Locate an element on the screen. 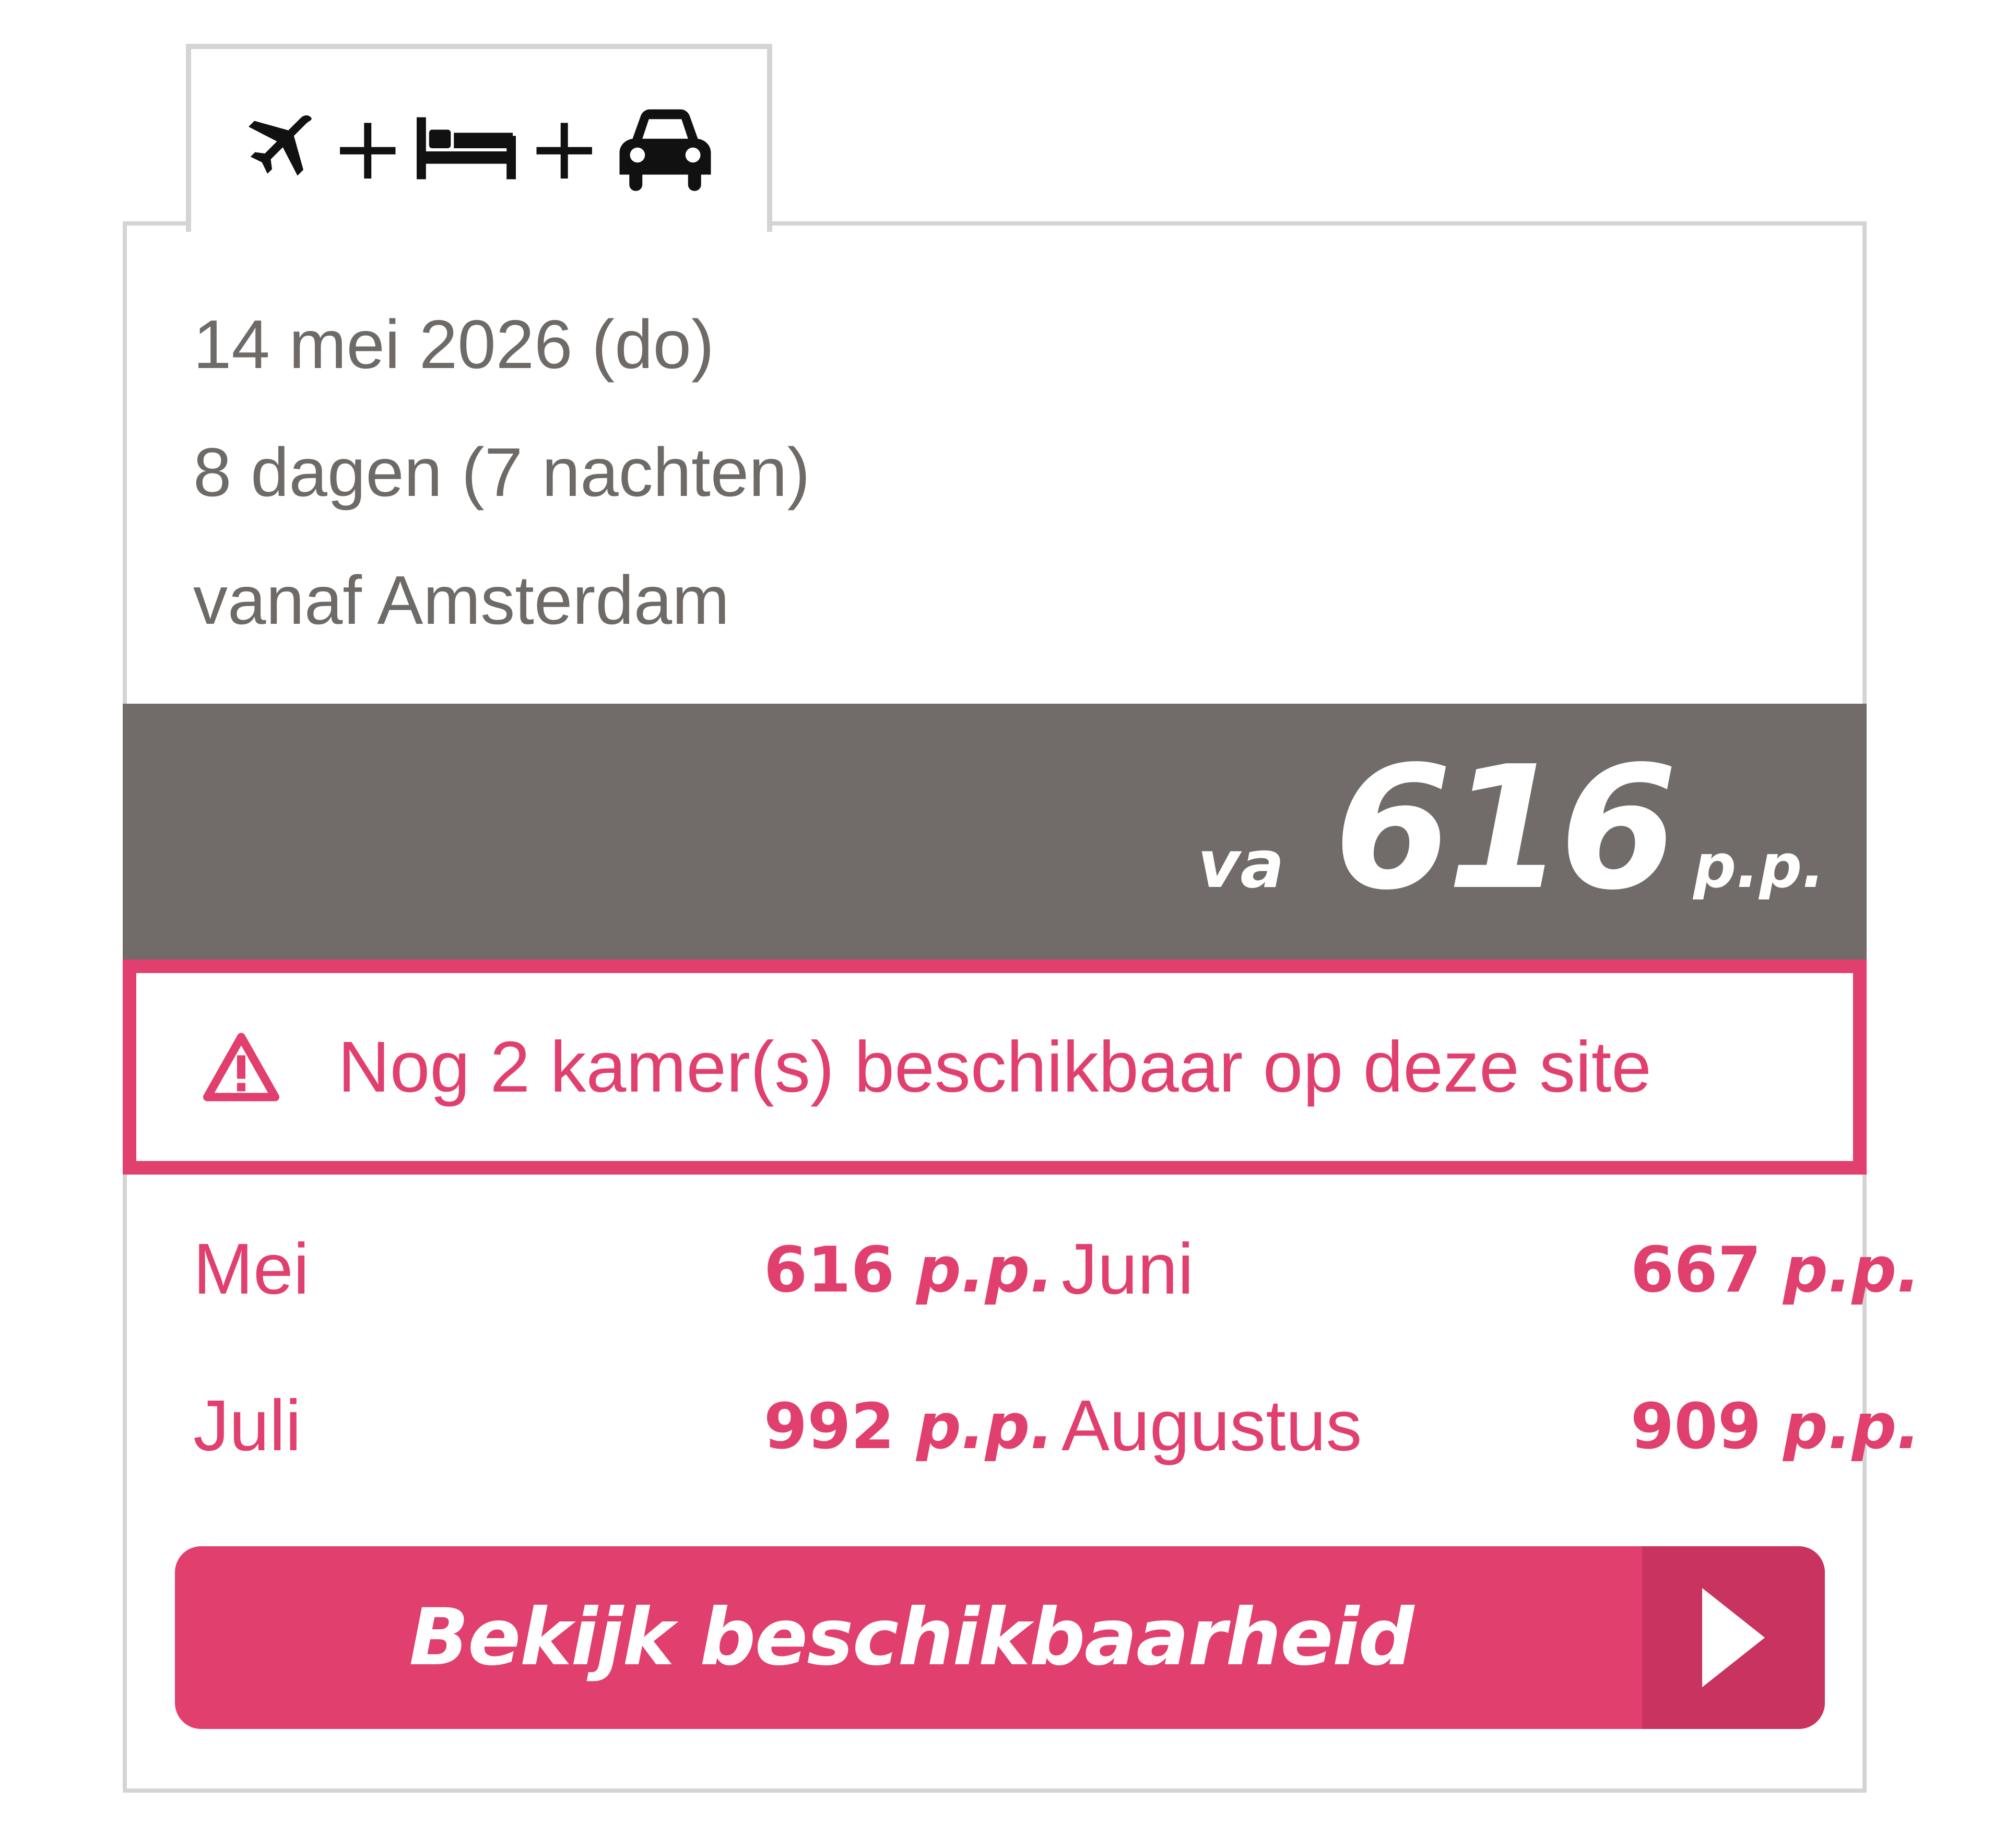 Image resolution: width=2005 pixels, height=1848 pixels. trip-duration: 8 dagen (7 nachten) is located at coordinates (501, 472).